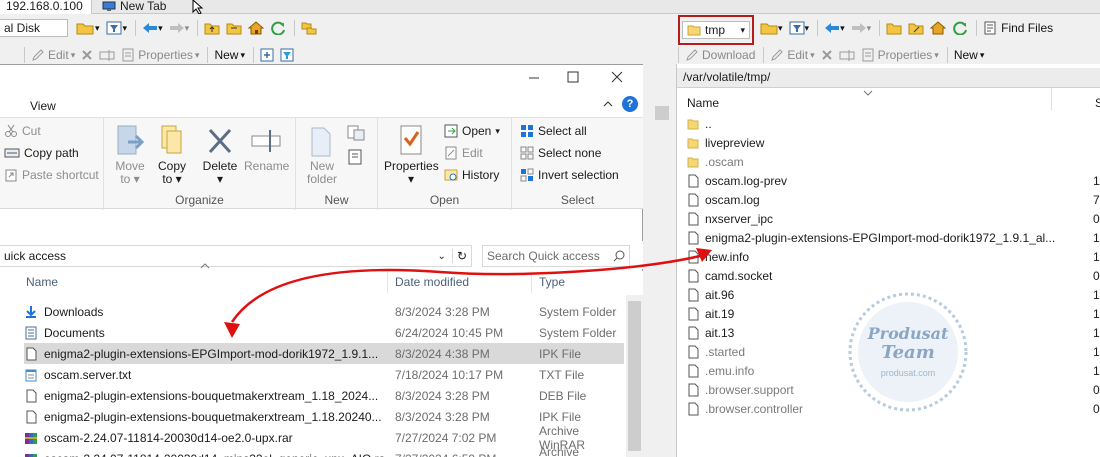 The image size is (1100, 457). Describe the element at coordinates (88, 28) in the screenshot. I see `open-folder-button: ▾` at that location.